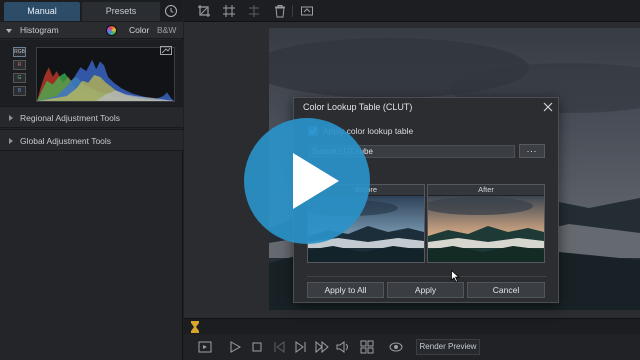  Describe the element at coordinates (121, 11) in the screenshot. I see `tab-presets: Presets` at that location.